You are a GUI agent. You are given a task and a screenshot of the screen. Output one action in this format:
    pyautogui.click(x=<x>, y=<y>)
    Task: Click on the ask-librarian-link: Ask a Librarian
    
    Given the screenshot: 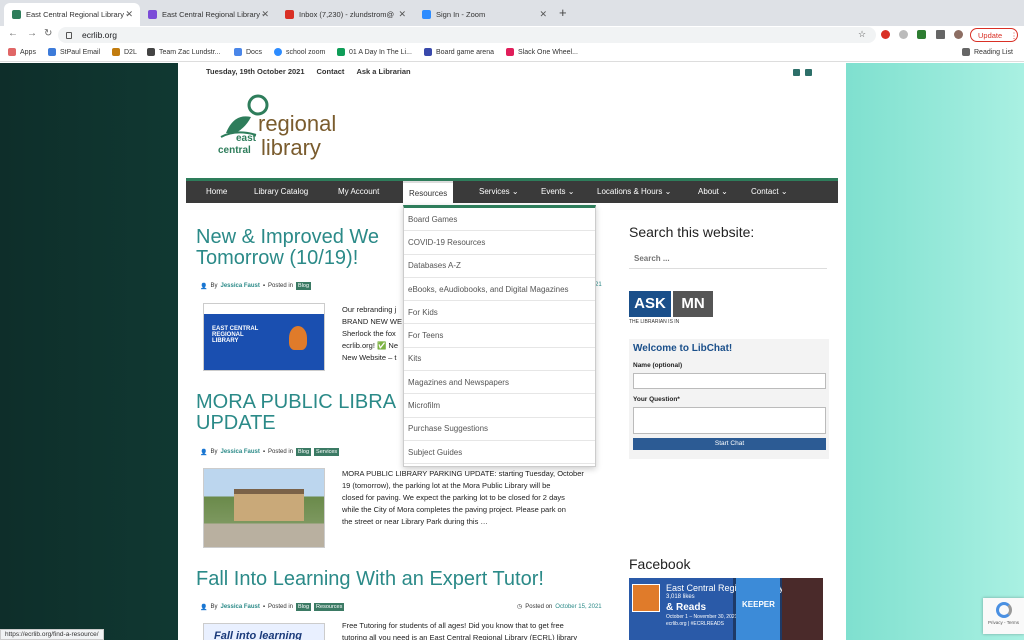 What is the action you would take?
    pyautogui.click(x=383, y=71)
    